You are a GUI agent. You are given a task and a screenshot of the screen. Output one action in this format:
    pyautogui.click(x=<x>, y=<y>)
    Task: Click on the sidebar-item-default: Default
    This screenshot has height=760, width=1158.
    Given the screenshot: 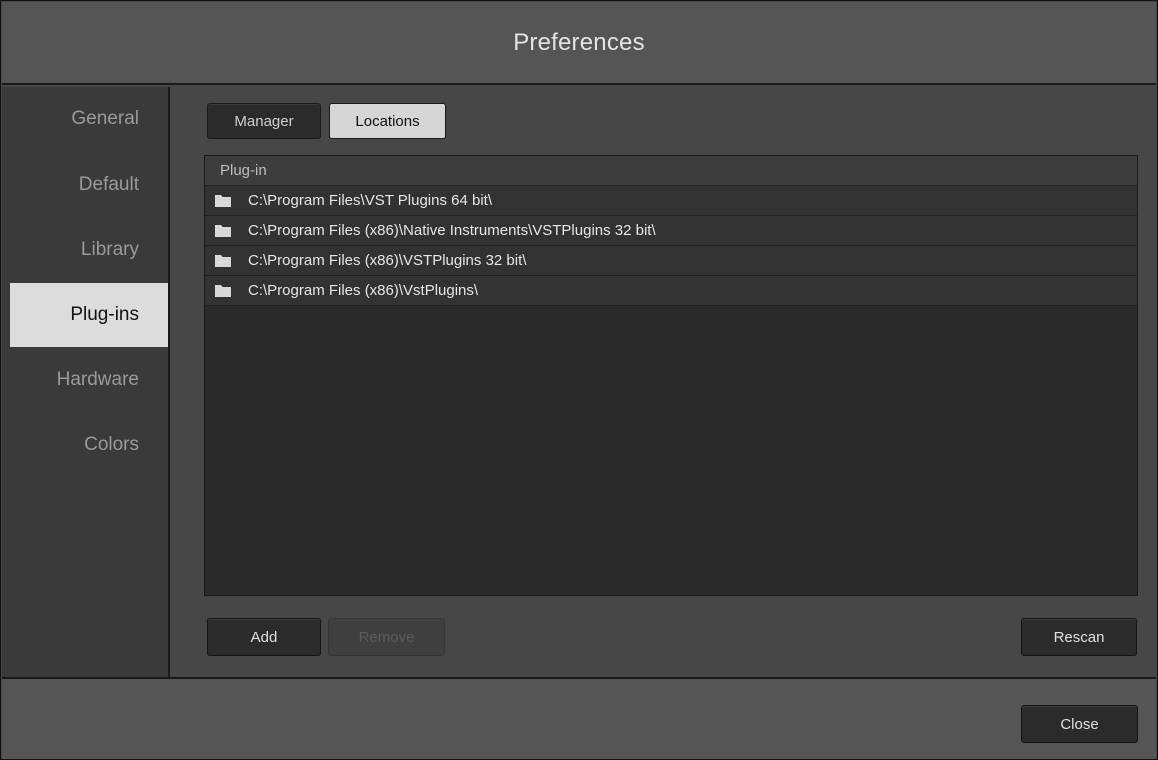 What is the action you would take?
    pyautogui.click(x=89, y=185)
    